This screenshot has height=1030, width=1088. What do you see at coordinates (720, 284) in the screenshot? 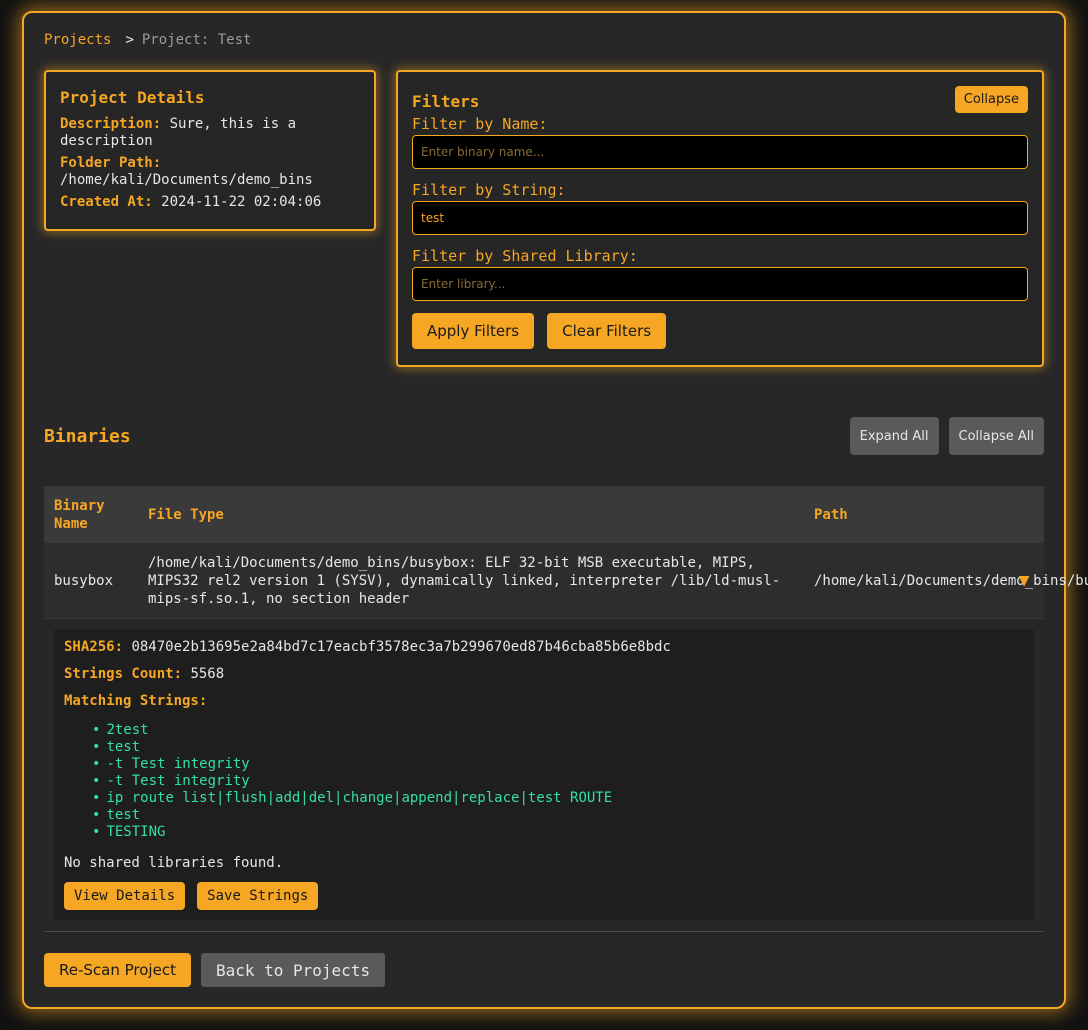
I see `filter-library-input` at bounding box center [720, 284].